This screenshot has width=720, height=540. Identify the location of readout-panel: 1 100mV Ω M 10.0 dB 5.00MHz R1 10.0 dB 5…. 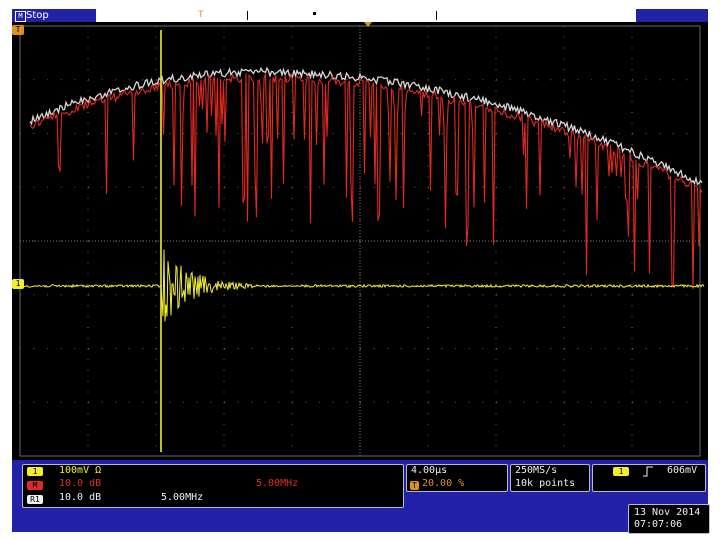
(360, 496).